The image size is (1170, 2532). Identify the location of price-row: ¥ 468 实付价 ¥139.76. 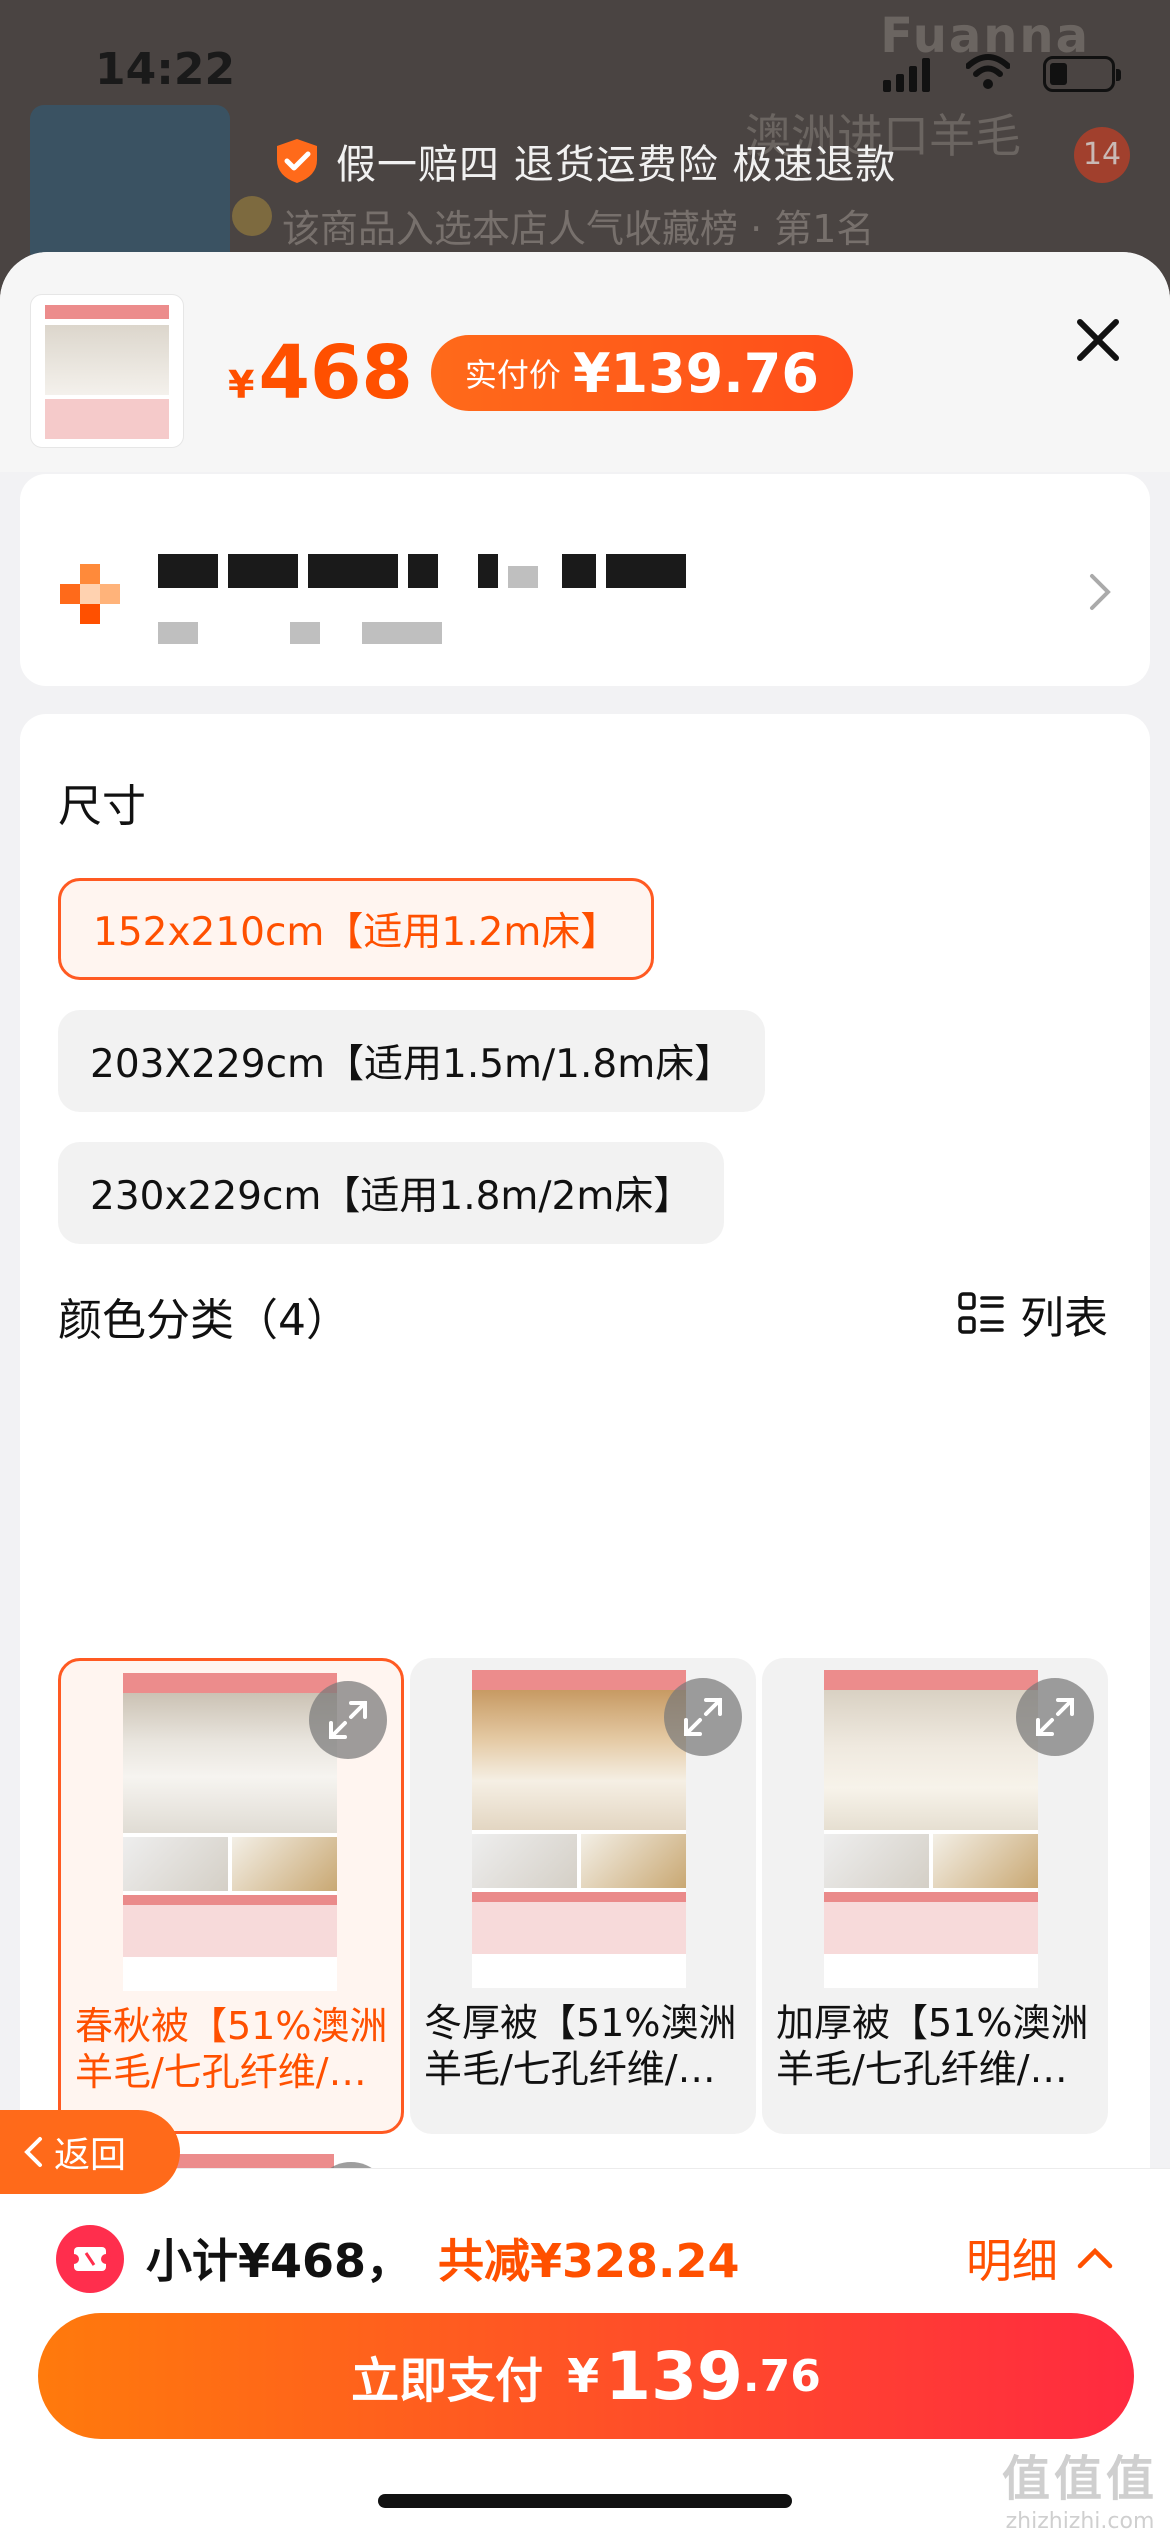
(540, 373).